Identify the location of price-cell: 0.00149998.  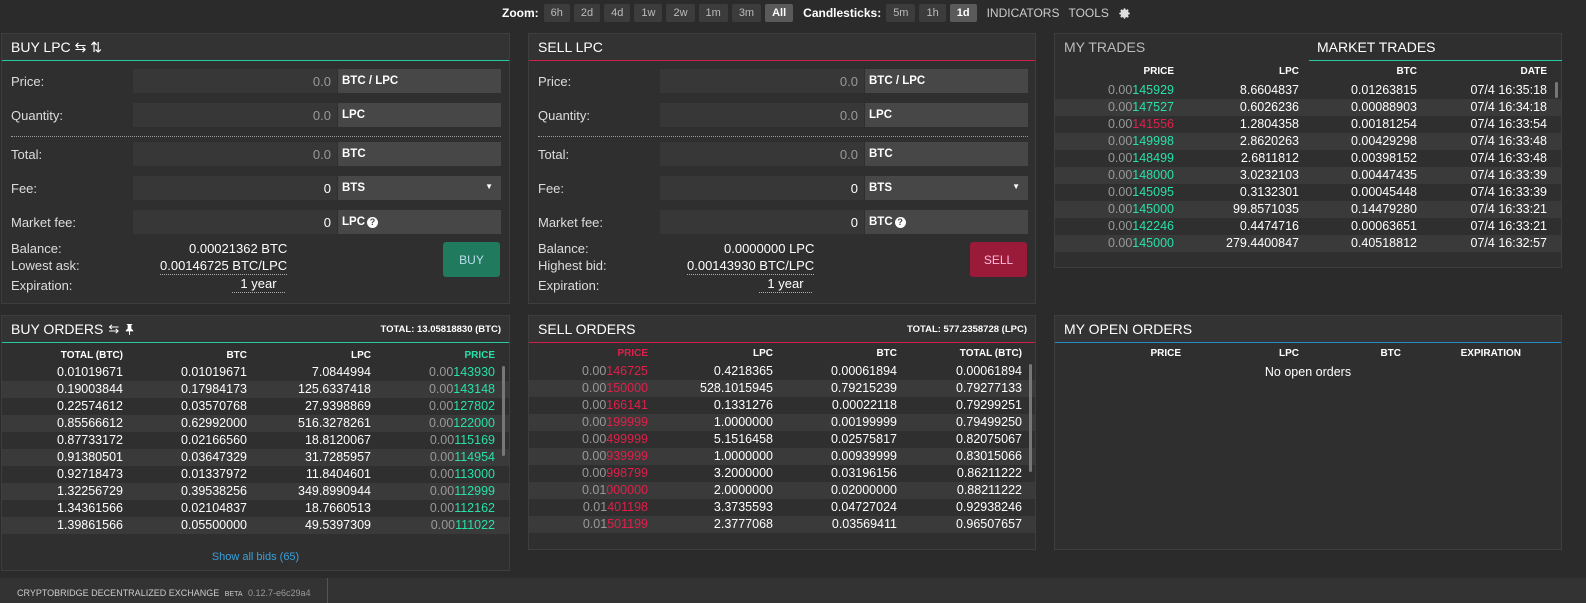
(1141, 141).